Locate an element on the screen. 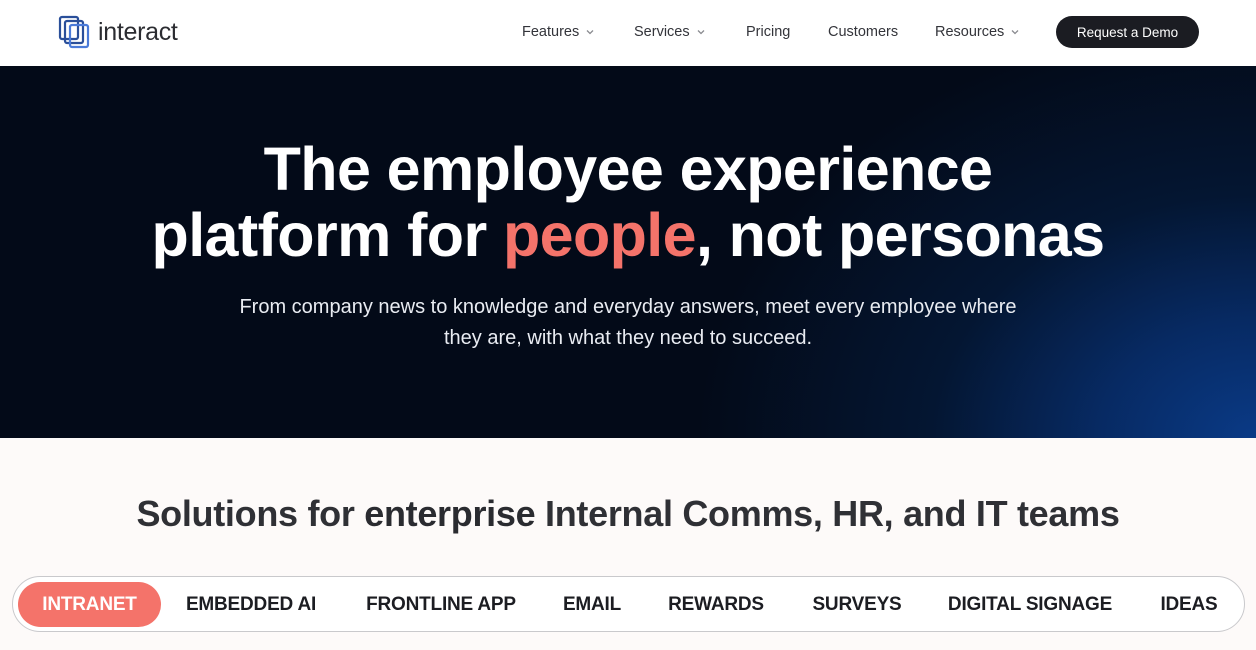 Image resolution: width=1256 pixels, height=650 pixels. solutions-title-pre: Solutions for is located at coordinates (250, 513).